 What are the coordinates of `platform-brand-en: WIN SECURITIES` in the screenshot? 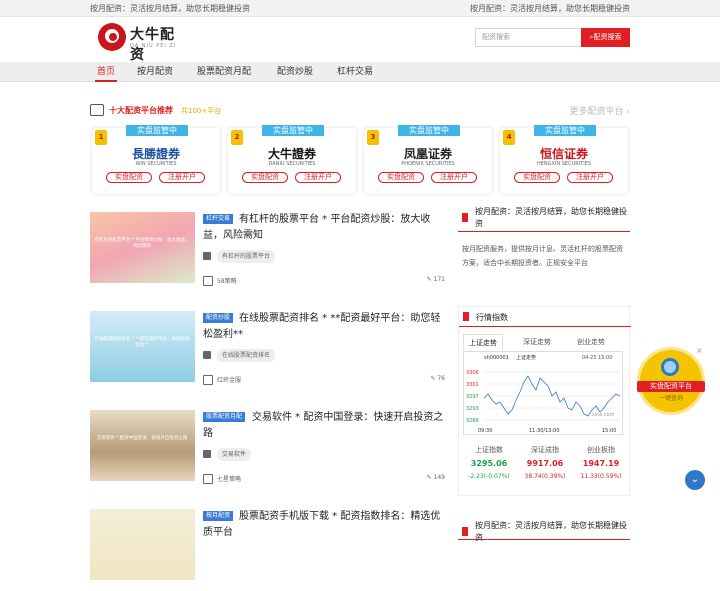 It's located at (156, 164).